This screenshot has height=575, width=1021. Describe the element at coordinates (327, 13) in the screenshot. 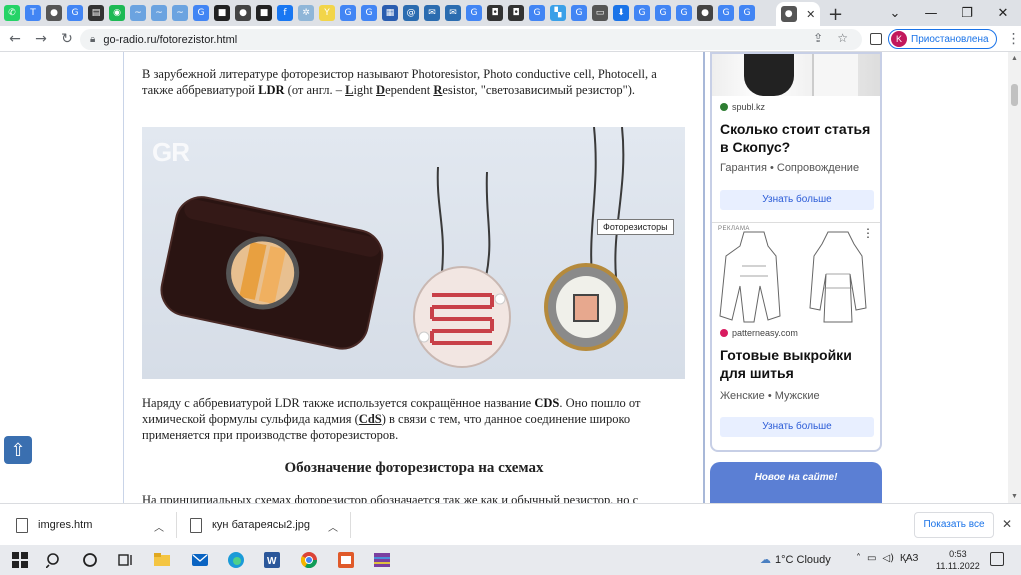

I see `tab-icon: Y` at that location.